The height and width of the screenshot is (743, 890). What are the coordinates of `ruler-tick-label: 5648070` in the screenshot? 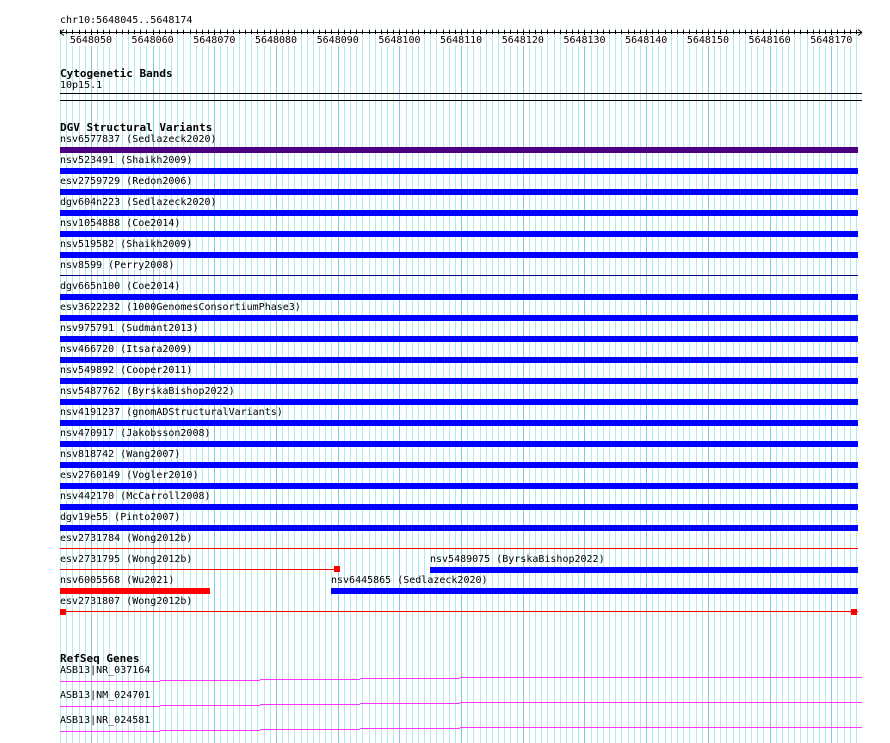 It's located at (214, 40).